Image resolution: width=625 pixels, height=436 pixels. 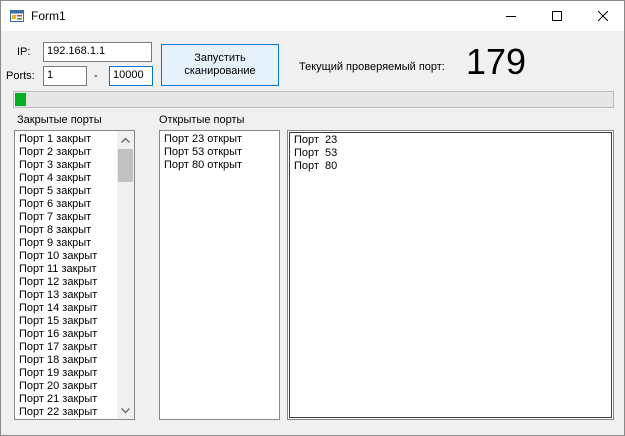 What do you see at coordinates (66, 321) in the screenshot?
I see `closed-port-item: Порт 15 закрыт` at bounding box center [66, 321].